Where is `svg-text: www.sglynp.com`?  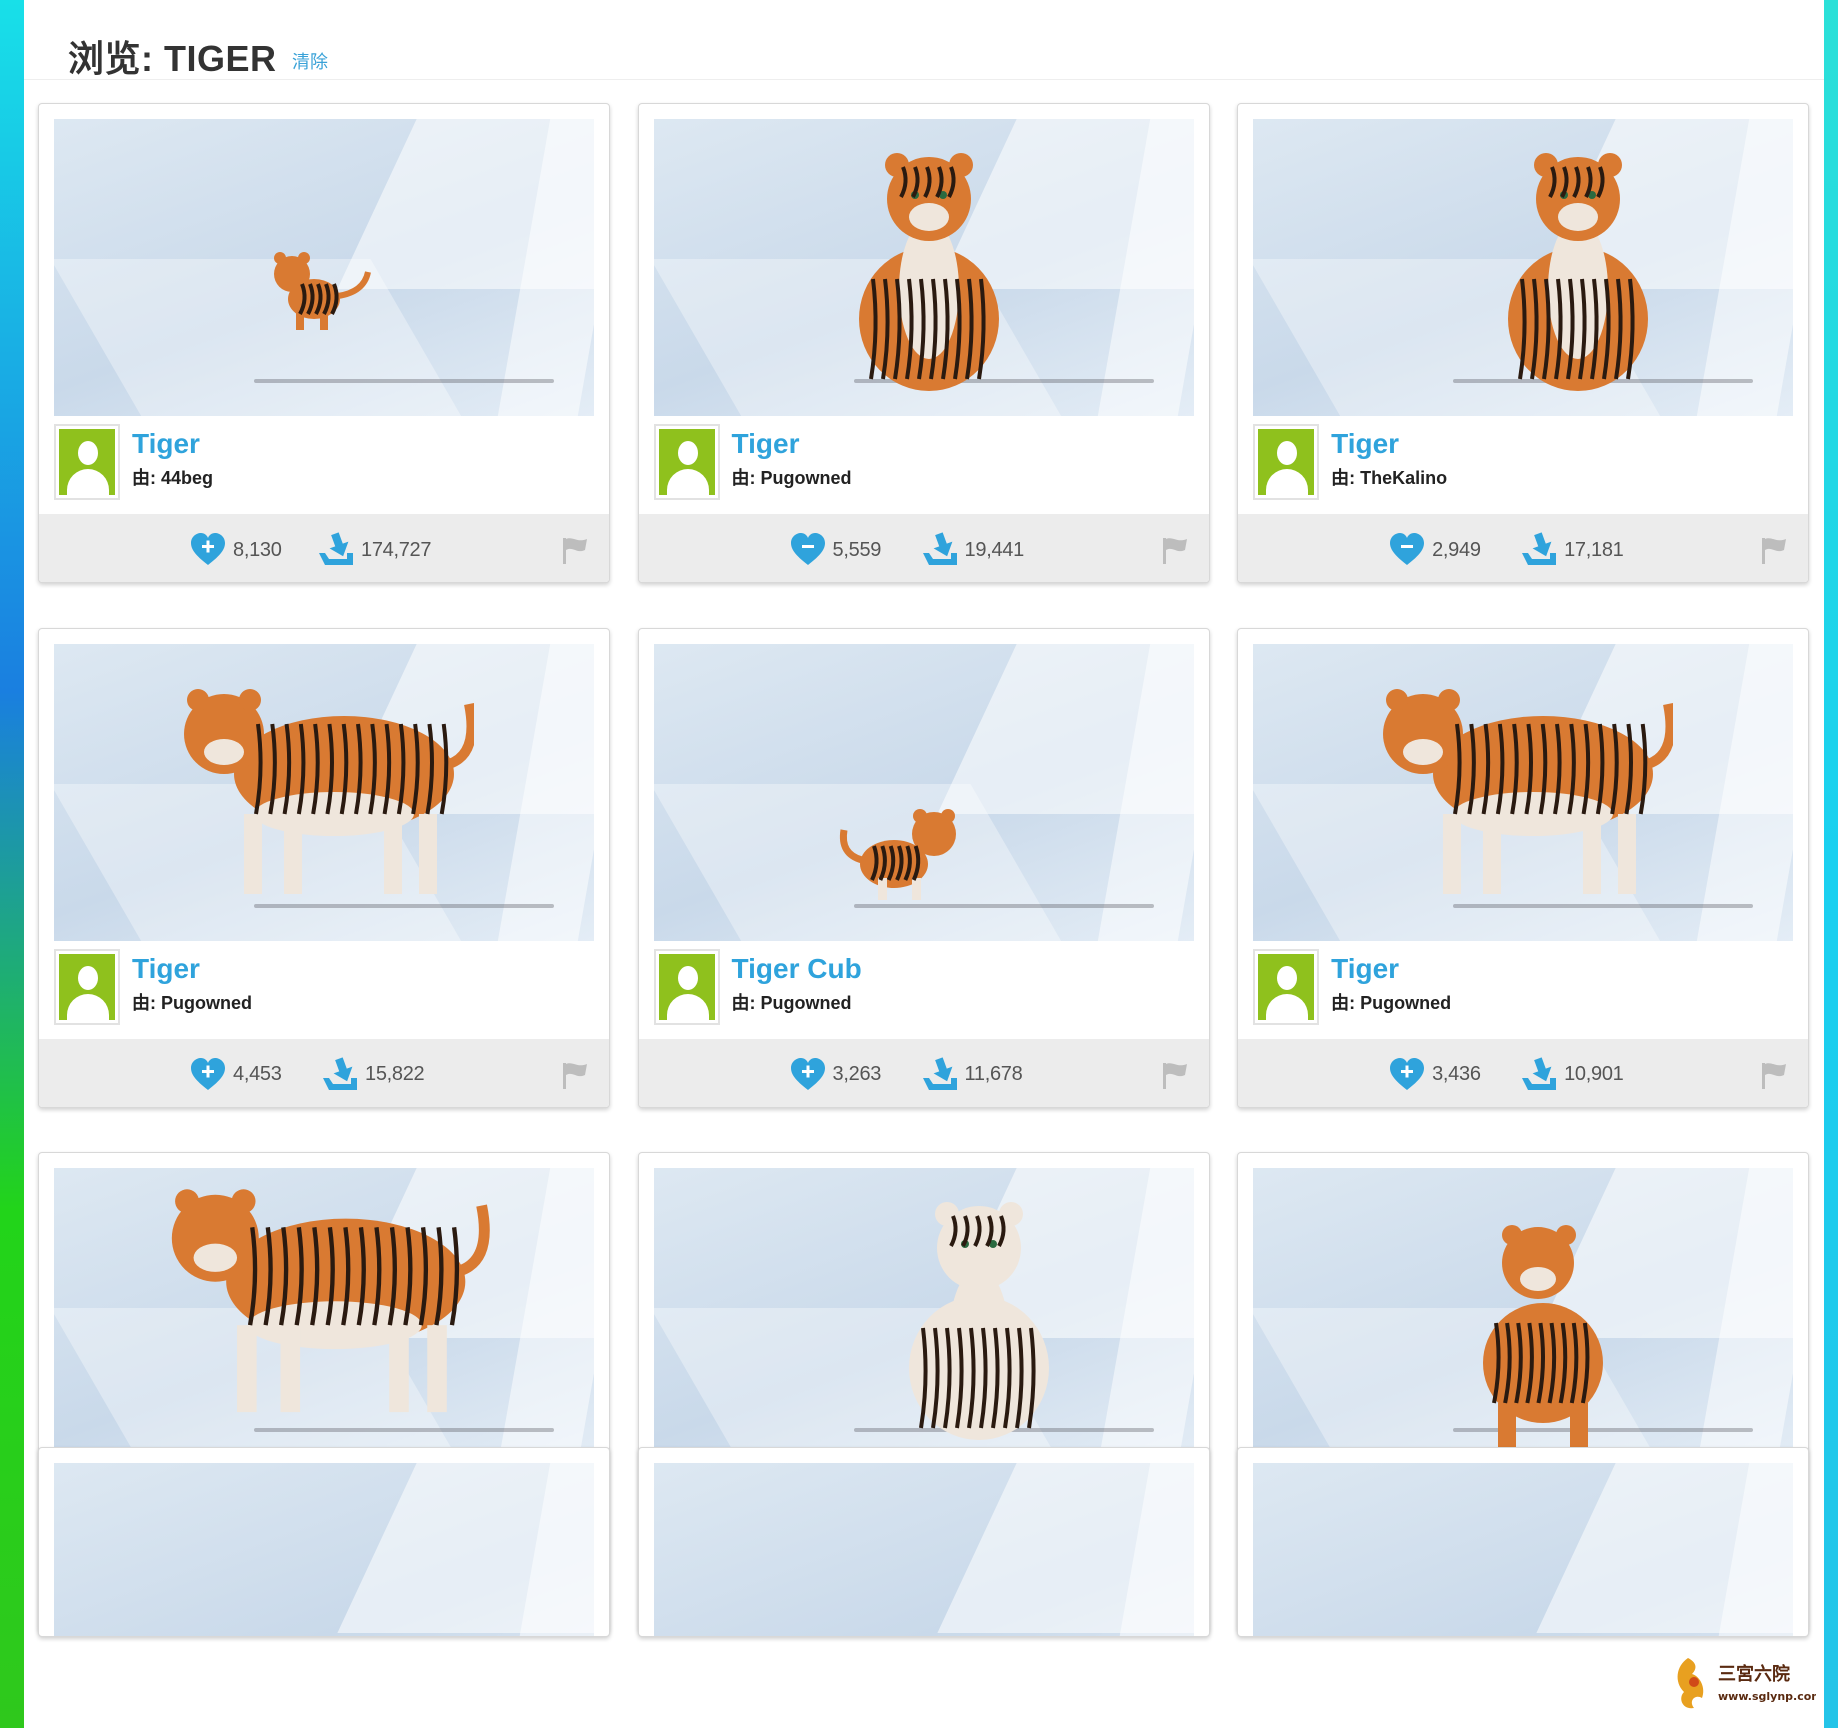 svg-text: www.sglynp.com is located at coordinates (1767, 1696).